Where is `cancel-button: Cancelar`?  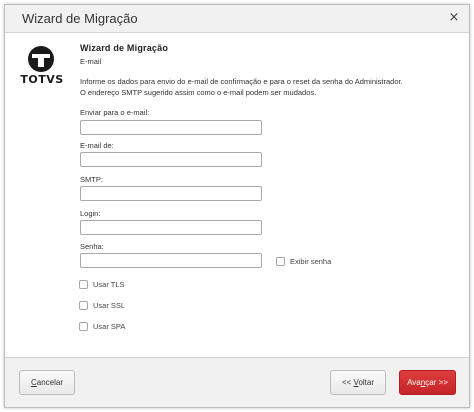 cancel-button: Cancelar is located at coordinates (47, 382).